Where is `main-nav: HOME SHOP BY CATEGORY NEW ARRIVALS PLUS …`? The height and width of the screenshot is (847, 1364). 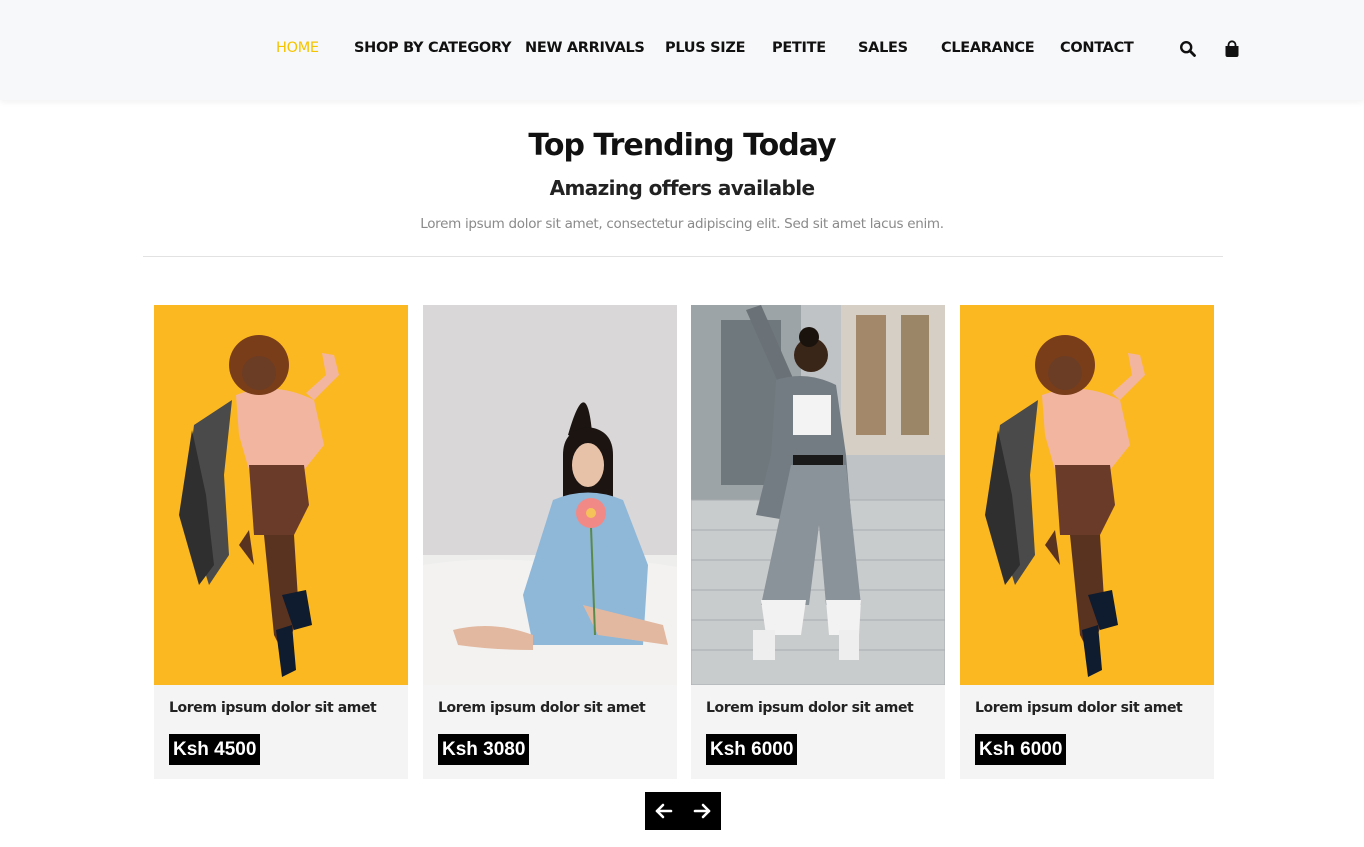 main-nav: HOME SHOP BY CATEGORY NEW ARRIVALS PLUS … is located at coordinates (682, 50).